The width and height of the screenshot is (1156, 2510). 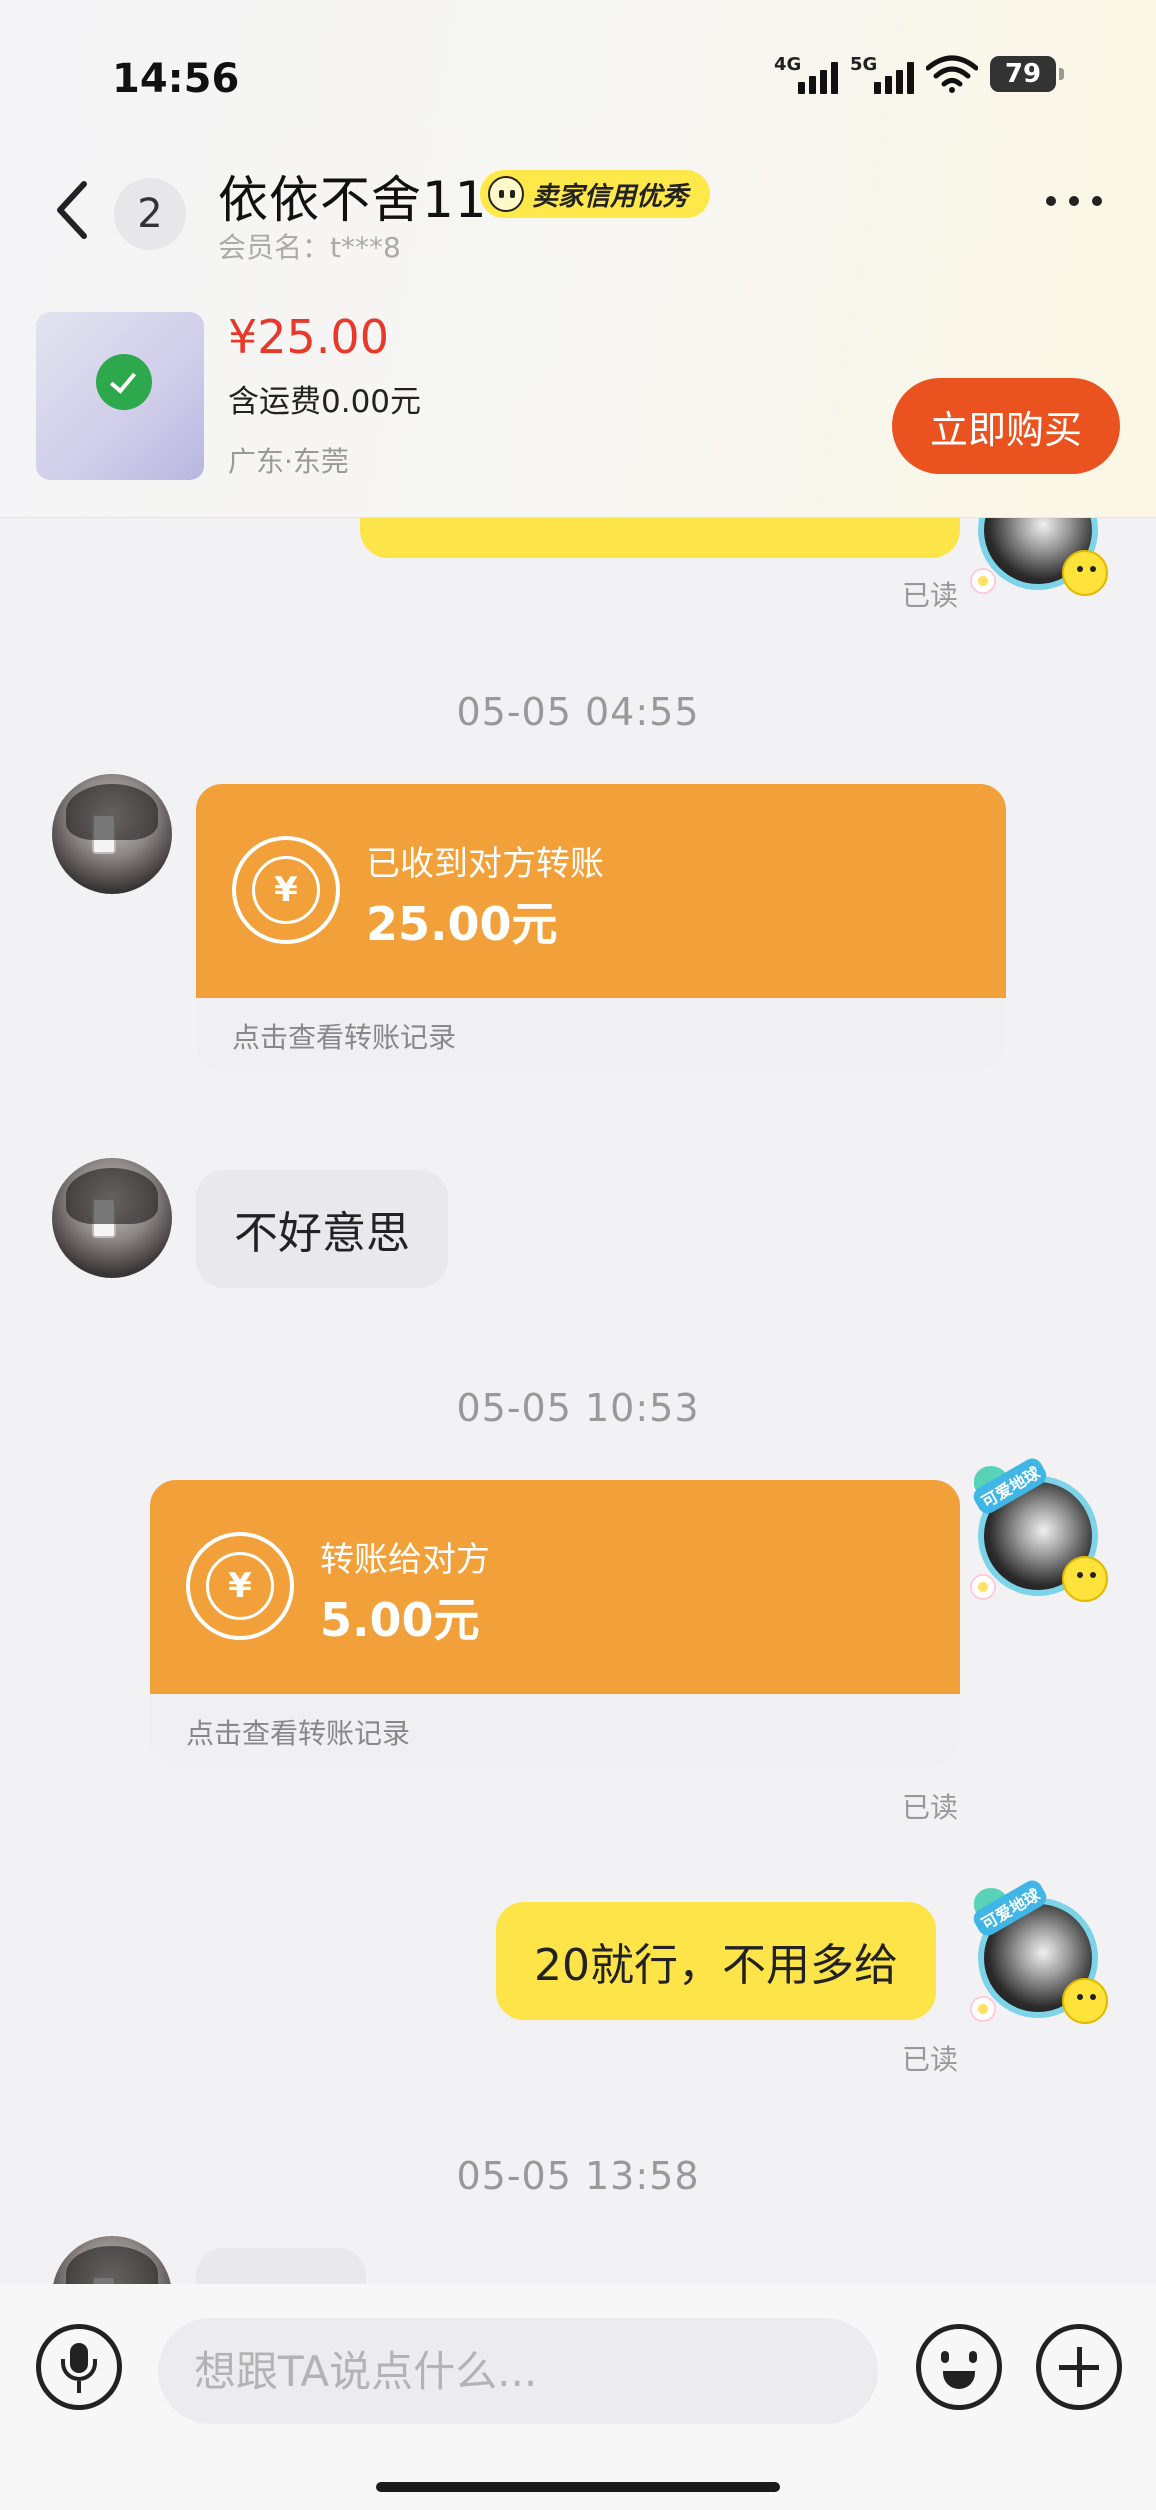 I want to click on status-time: 14:56, so click(x=176, y=79).